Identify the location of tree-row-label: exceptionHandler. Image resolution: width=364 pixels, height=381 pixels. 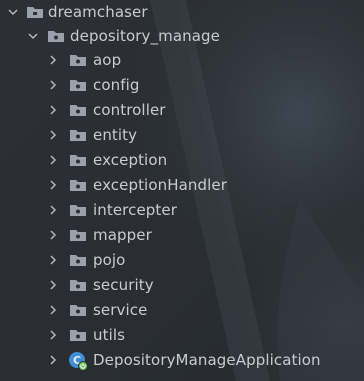
(160, 185).